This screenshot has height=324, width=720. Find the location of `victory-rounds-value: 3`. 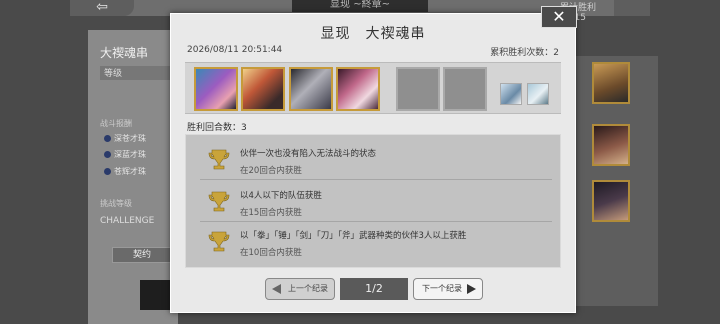

victory-rounds-value: 3 is located at coordinates (244, 128).